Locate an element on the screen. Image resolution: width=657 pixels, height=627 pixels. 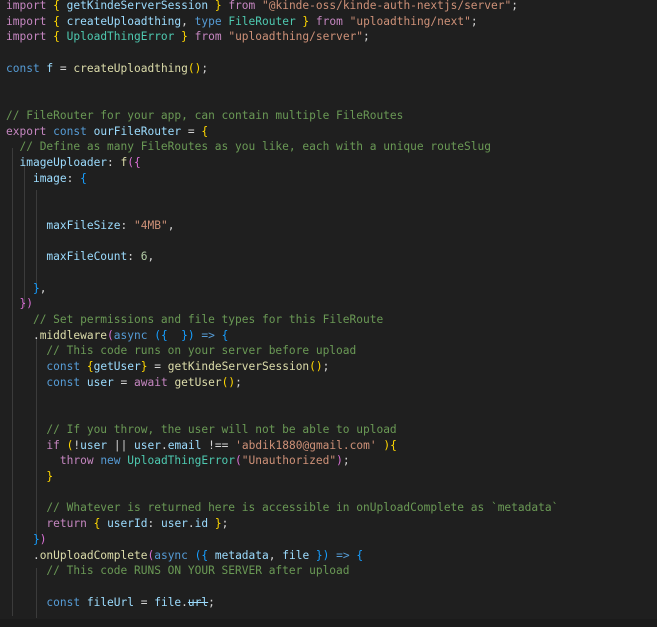
code-line: const f = createUploadthing(); is located at coordinates (328, 69).